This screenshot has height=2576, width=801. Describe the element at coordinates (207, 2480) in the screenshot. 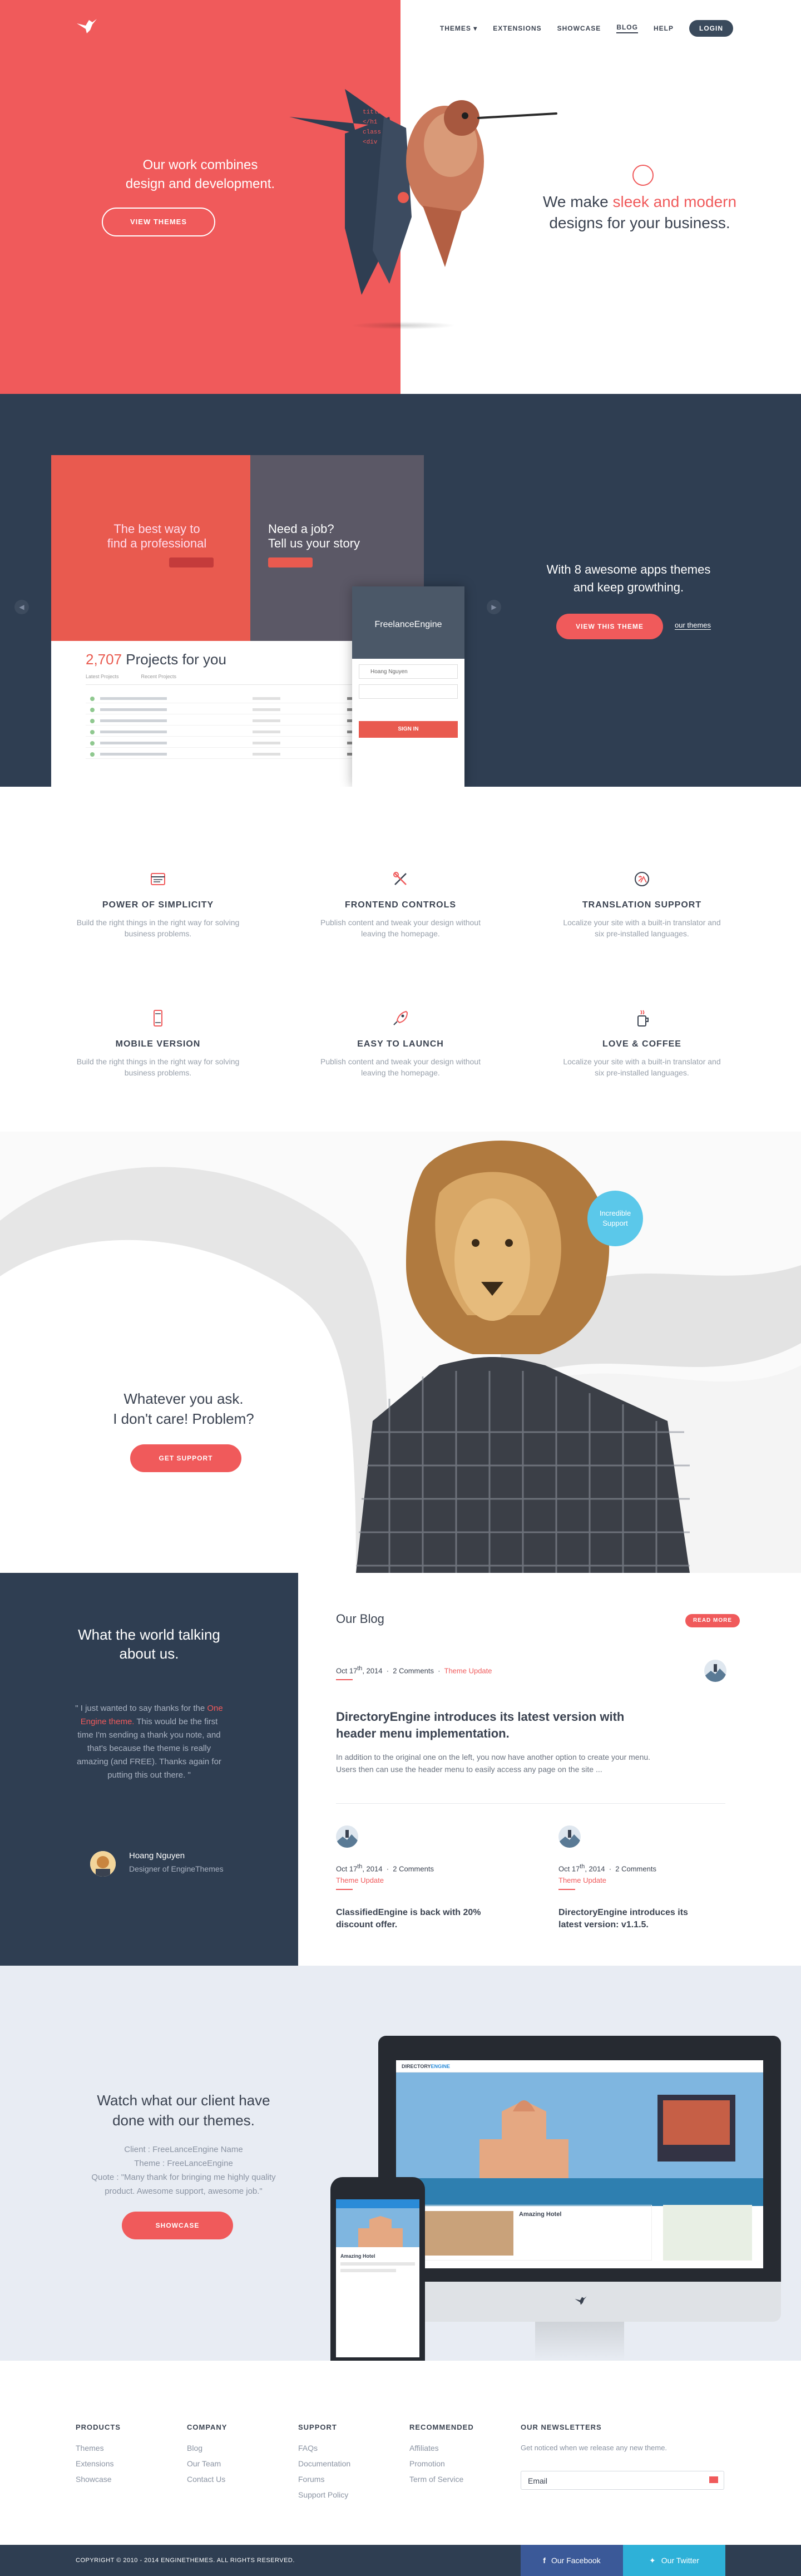

I see `footer-link: Contact Us` at that location.